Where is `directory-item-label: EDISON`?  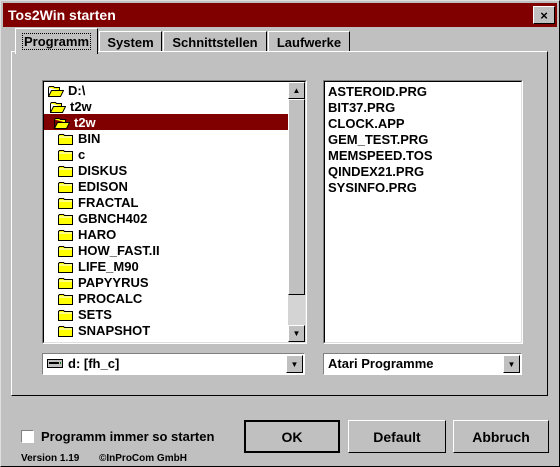
directory-item-label: EDISON is located at coordinates (103, 186).